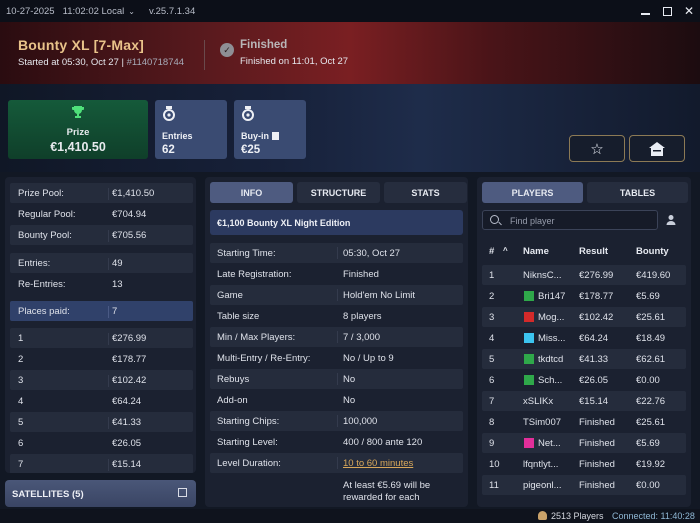 This screenshot has height=523, width=700. I want to click on player-row: 5 tkdtcd €41.33 €62.61, so click(584, 359).